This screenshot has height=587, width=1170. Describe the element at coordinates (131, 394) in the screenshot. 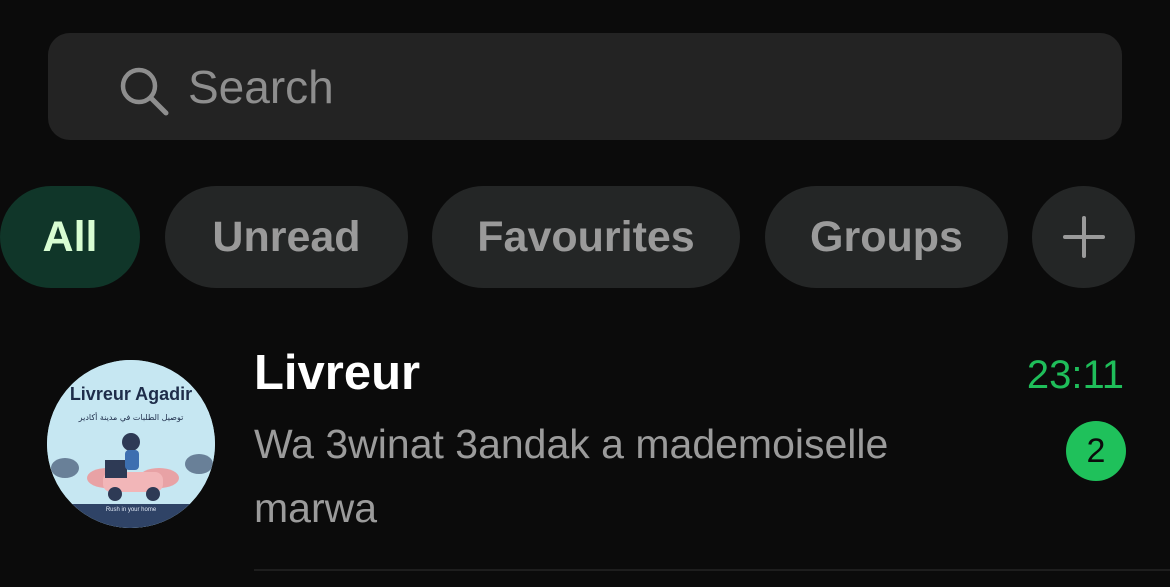

I see `avatar-title: Livreur Agadir` at that location.